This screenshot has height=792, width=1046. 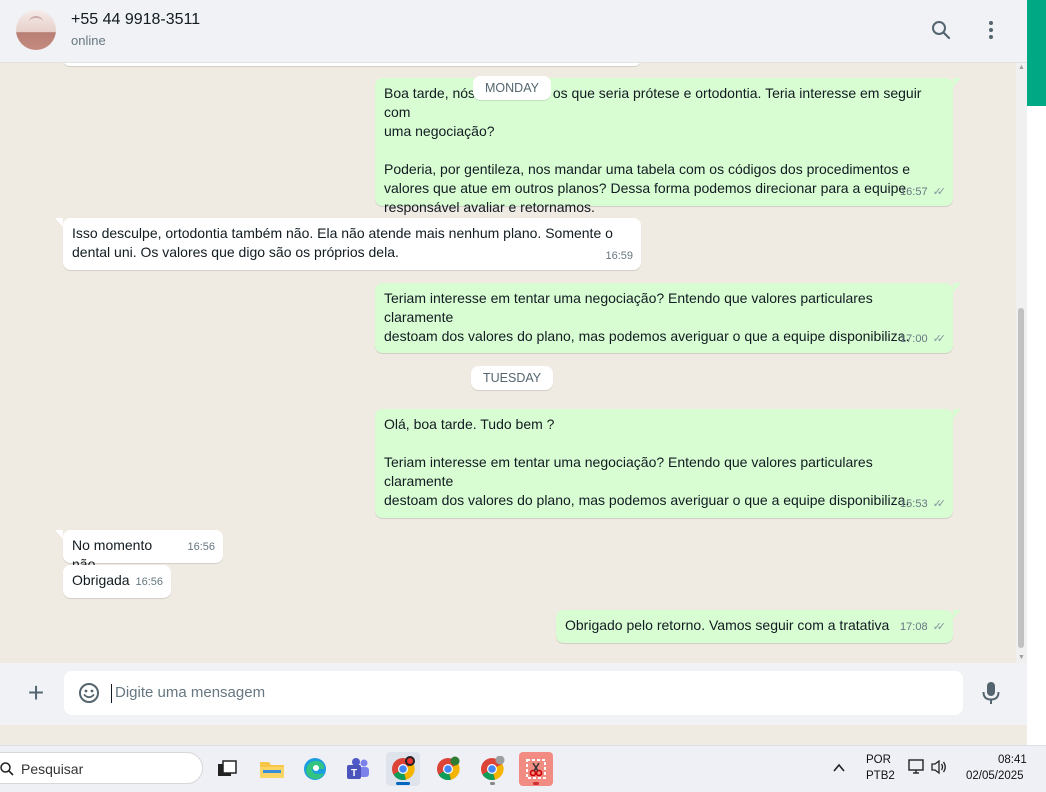 I want to click on plus-icon: +, so click(x=36, y=693).